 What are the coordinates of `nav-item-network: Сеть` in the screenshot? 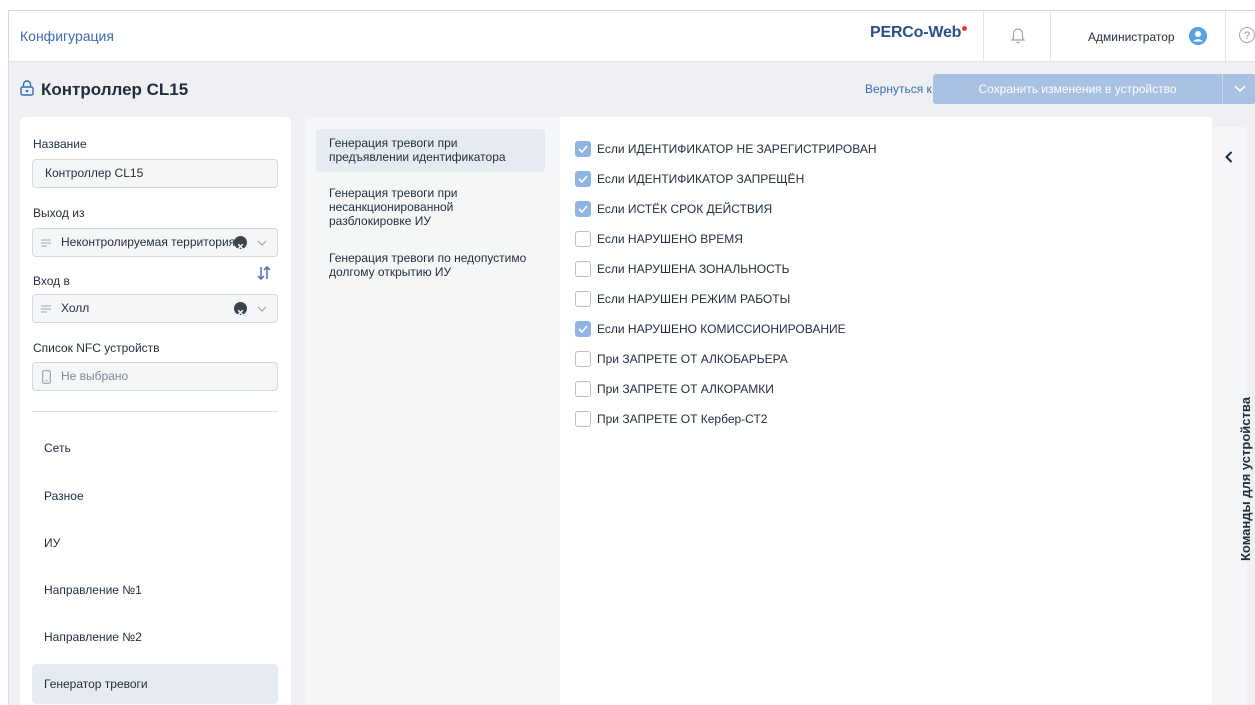 It's located at (155, 448).